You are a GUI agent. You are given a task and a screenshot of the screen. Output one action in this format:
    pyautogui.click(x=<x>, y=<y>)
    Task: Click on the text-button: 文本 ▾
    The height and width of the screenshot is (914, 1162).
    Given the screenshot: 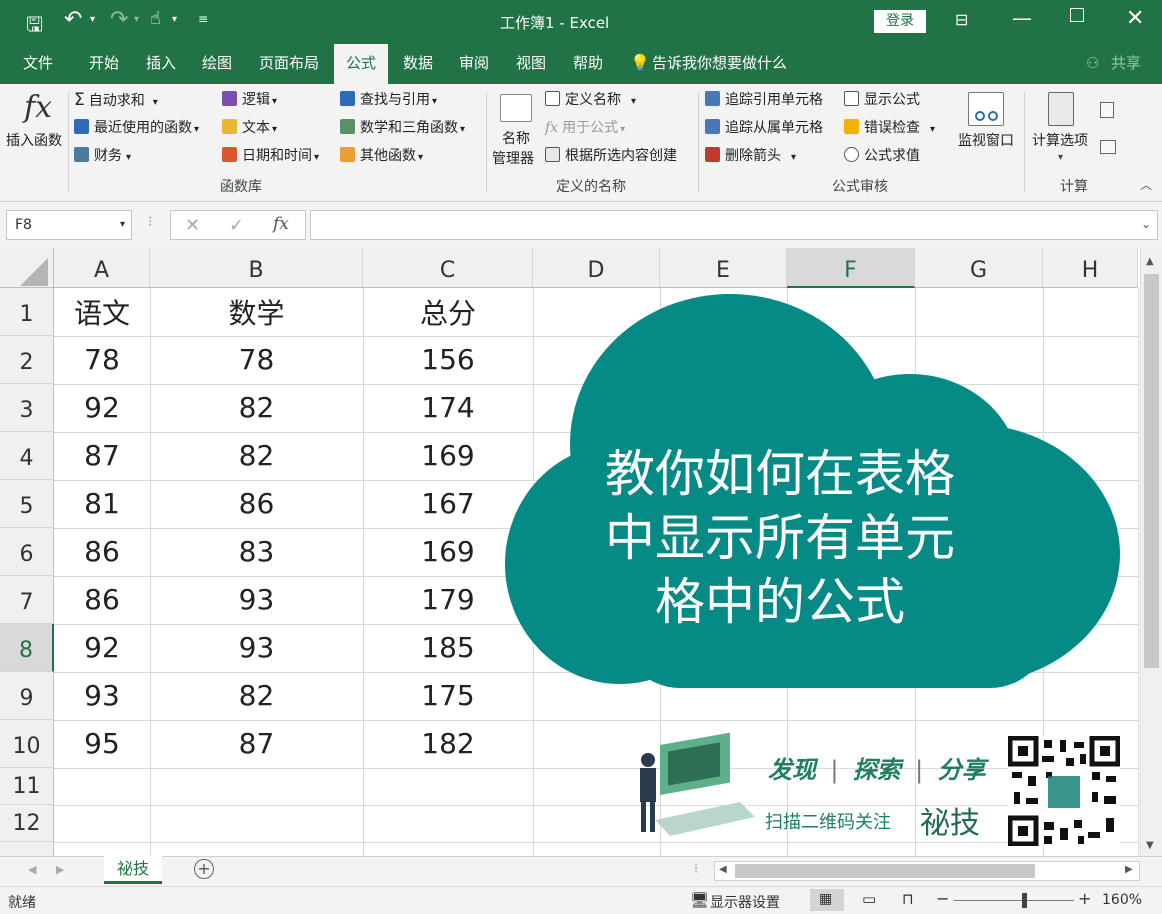 What is the action you would take?
    pyautogui.click(x=249, y=128)
    